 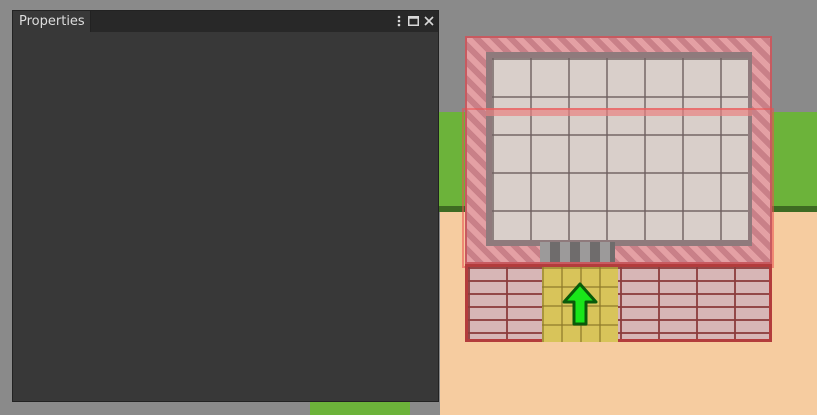 What do you see at coordinates (580, 304) in the screenshot?
I see `arrow-up-icon` at bounding box center [580, 304].